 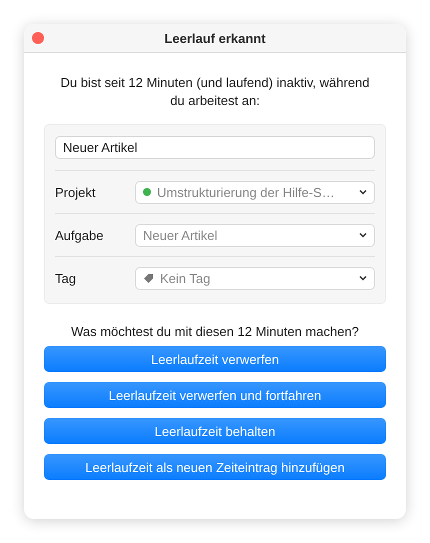 I want to click on question-text: Was möchtest du mit diesen 12 Minuten machen?, so click(x=215, y=331).